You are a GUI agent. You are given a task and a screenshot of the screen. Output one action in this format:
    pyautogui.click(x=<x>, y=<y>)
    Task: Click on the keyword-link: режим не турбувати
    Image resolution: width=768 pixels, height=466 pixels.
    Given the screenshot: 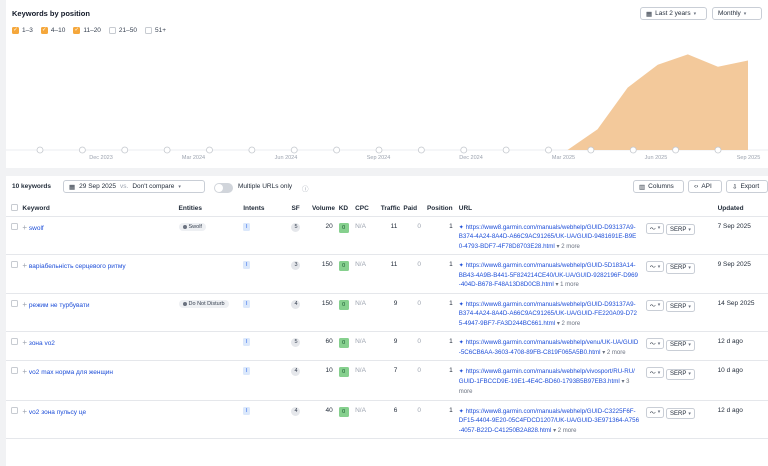 What is the action you would take?
    pyautogui.click(x=59, y=305)
    